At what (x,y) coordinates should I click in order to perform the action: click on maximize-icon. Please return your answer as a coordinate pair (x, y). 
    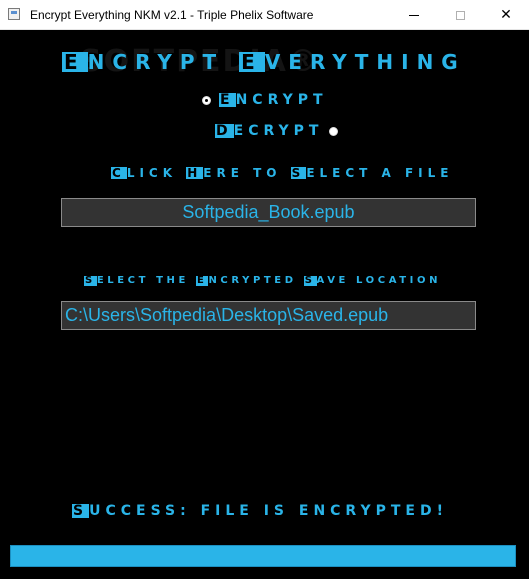
    Looking at the image, I should click on (460, 15).